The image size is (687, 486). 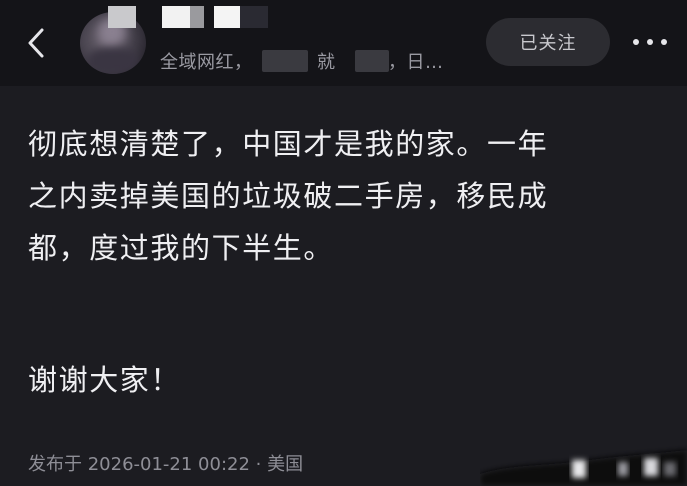 I want to click on back-icon, so click(x=37, y=43).